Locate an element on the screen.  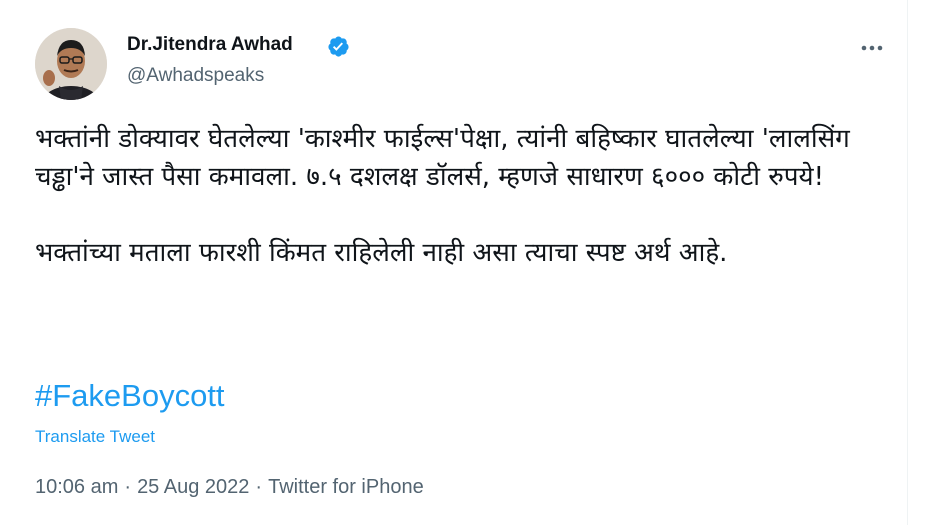
more-button is located at coordinates (872, 48).